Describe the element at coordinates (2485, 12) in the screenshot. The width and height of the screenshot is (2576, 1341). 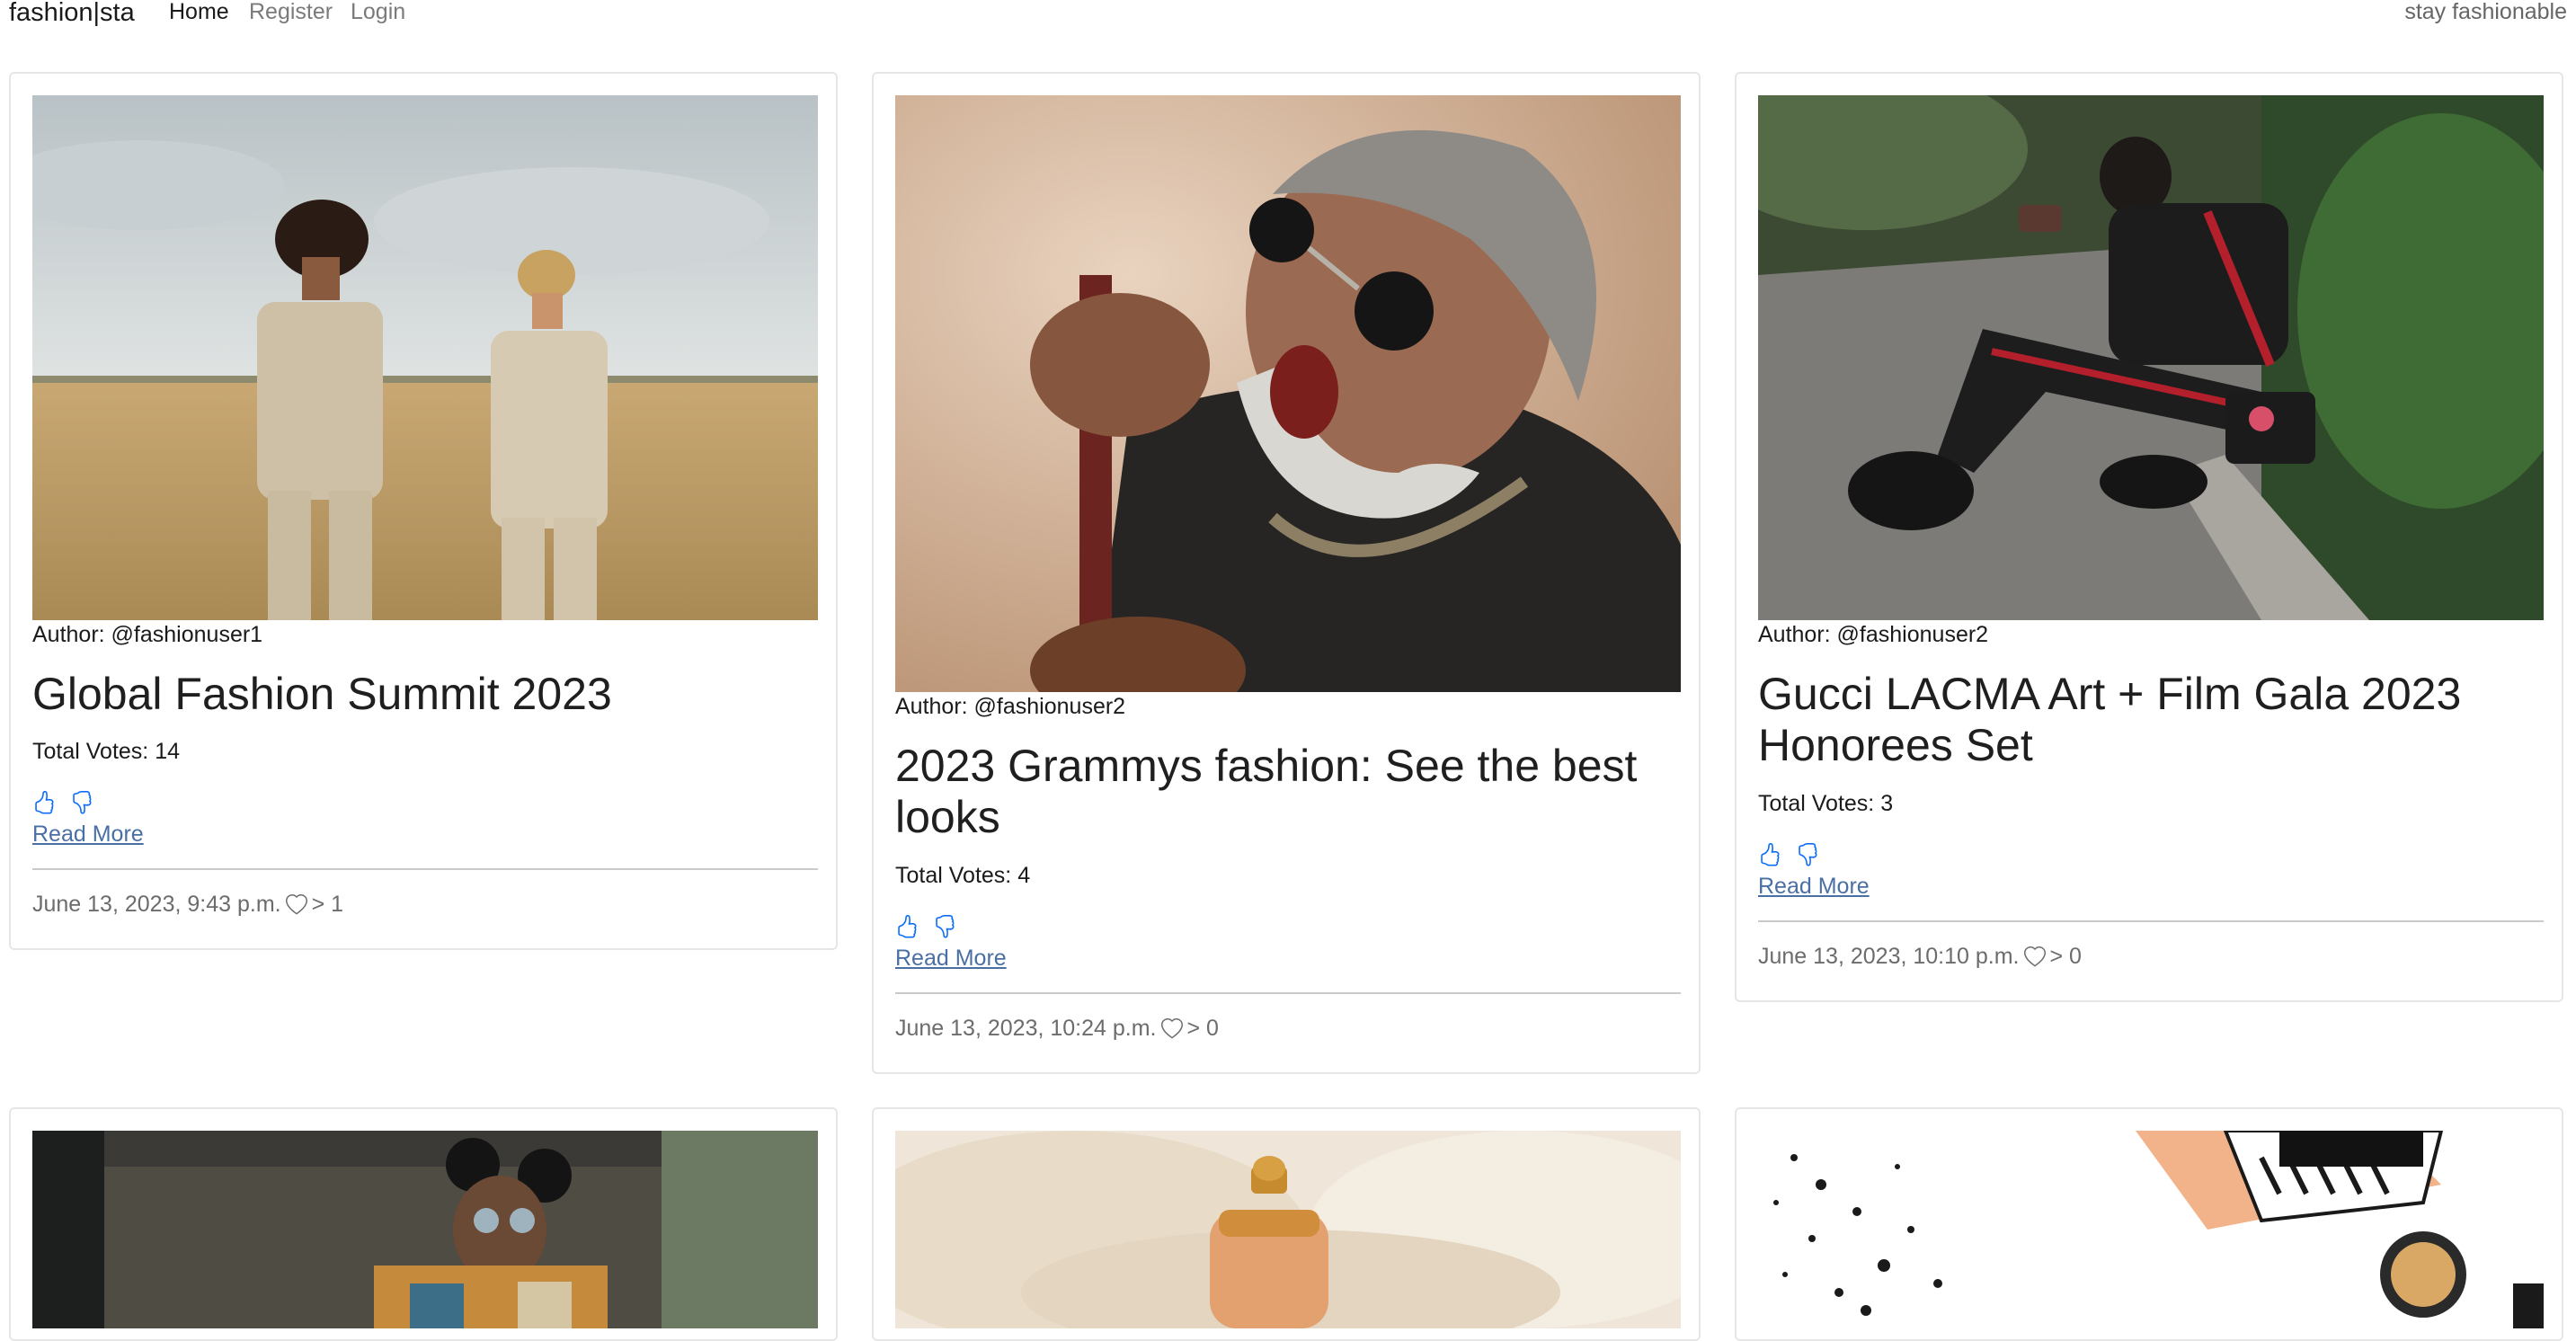
I see `tagline: stay fashionable` at that location.